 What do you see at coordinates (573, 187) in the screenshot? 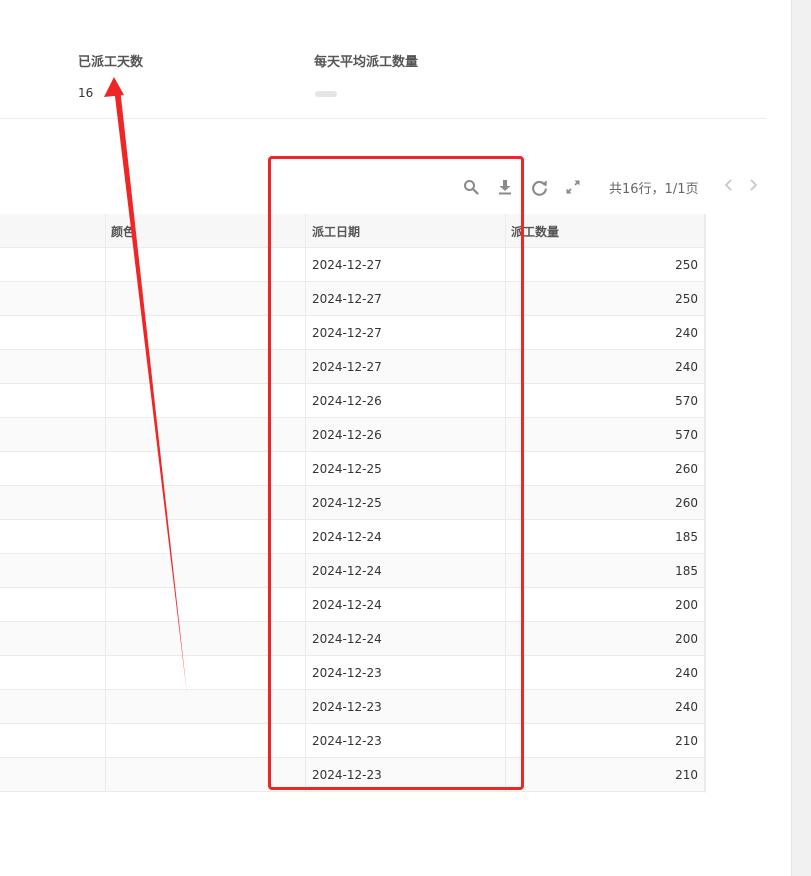
I see `fullscreen-icon` at bounding box center [573, 187].